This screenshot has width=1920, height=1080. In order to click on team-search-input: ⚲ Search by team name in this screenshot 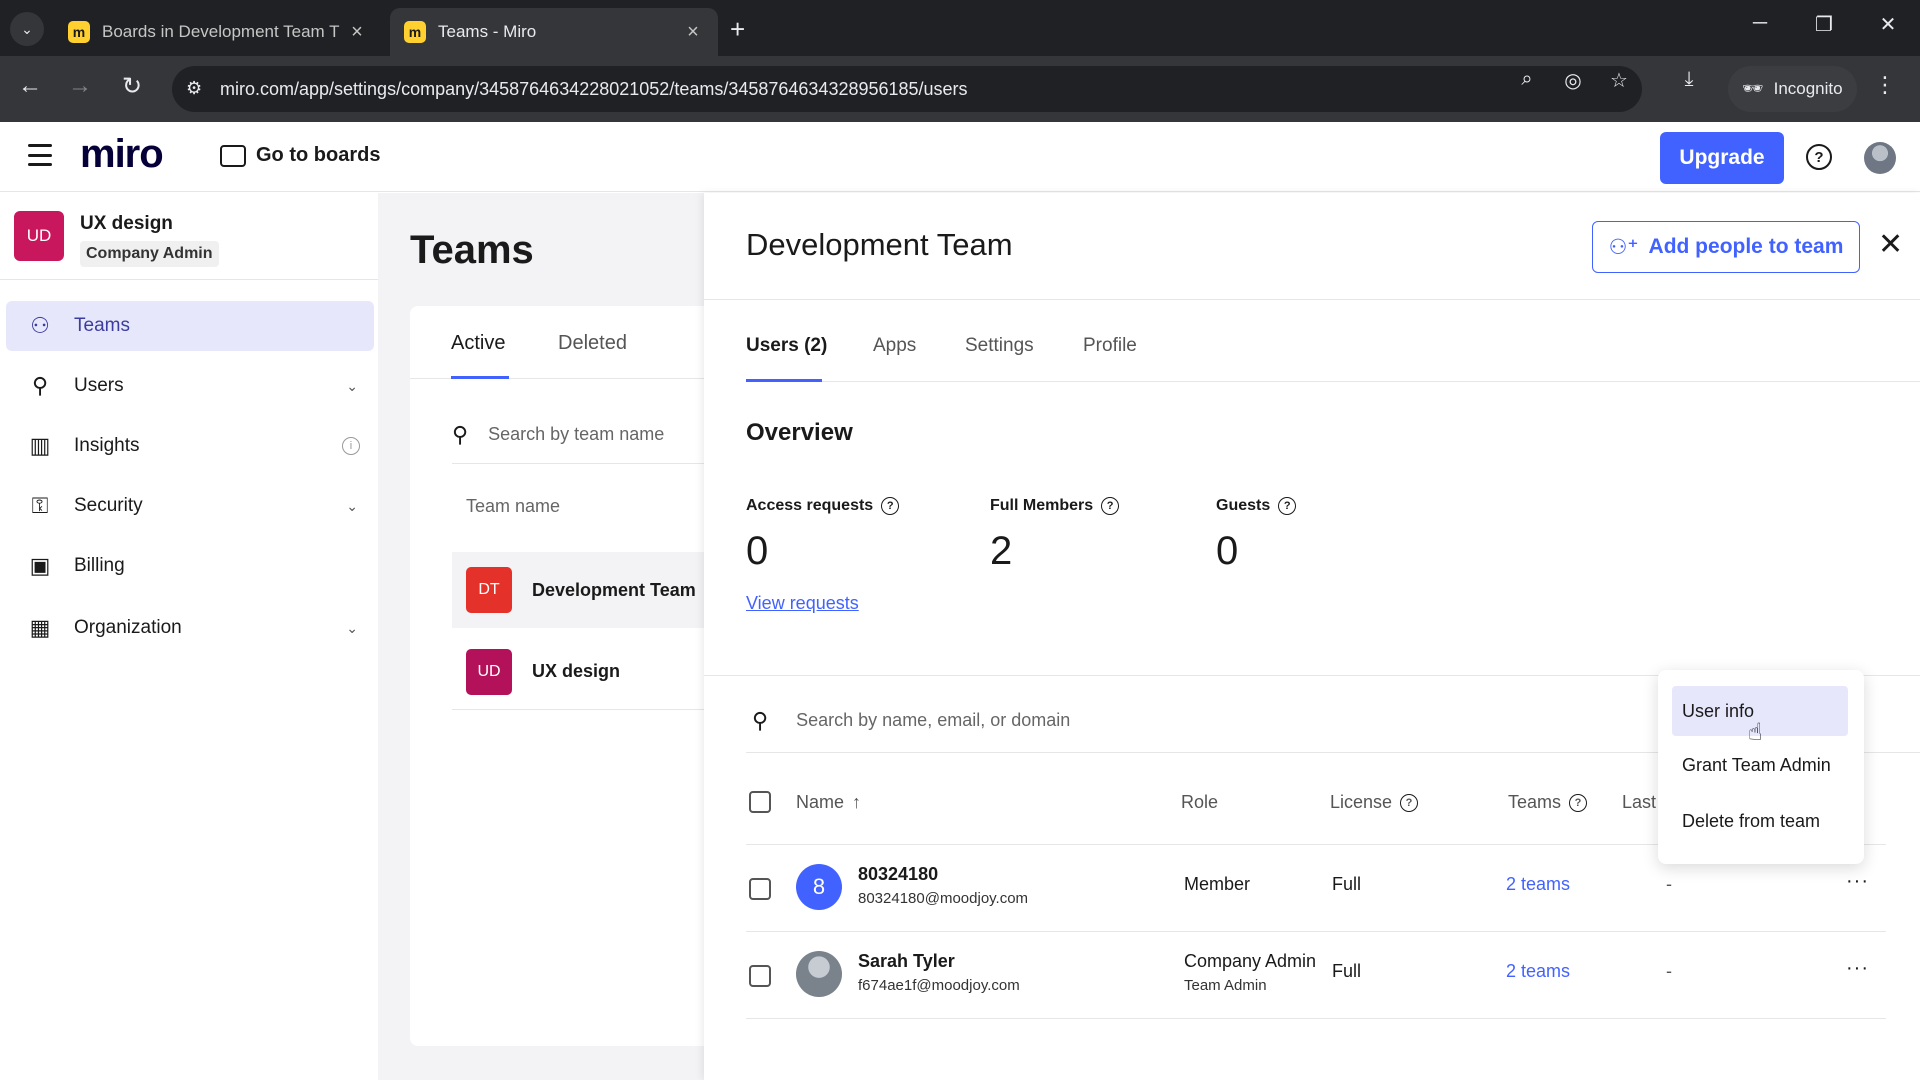, I will do `click(578, 435)`.